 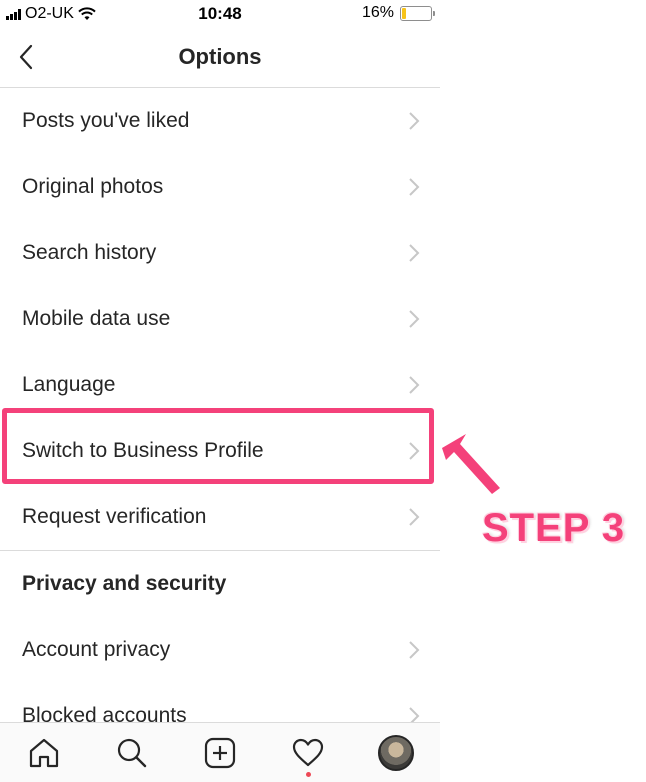 What do you see at coordinates (220, 517) in the screenshot?
I see `menu-item-request-verification: Request verification` at bounding box center [220, 517].